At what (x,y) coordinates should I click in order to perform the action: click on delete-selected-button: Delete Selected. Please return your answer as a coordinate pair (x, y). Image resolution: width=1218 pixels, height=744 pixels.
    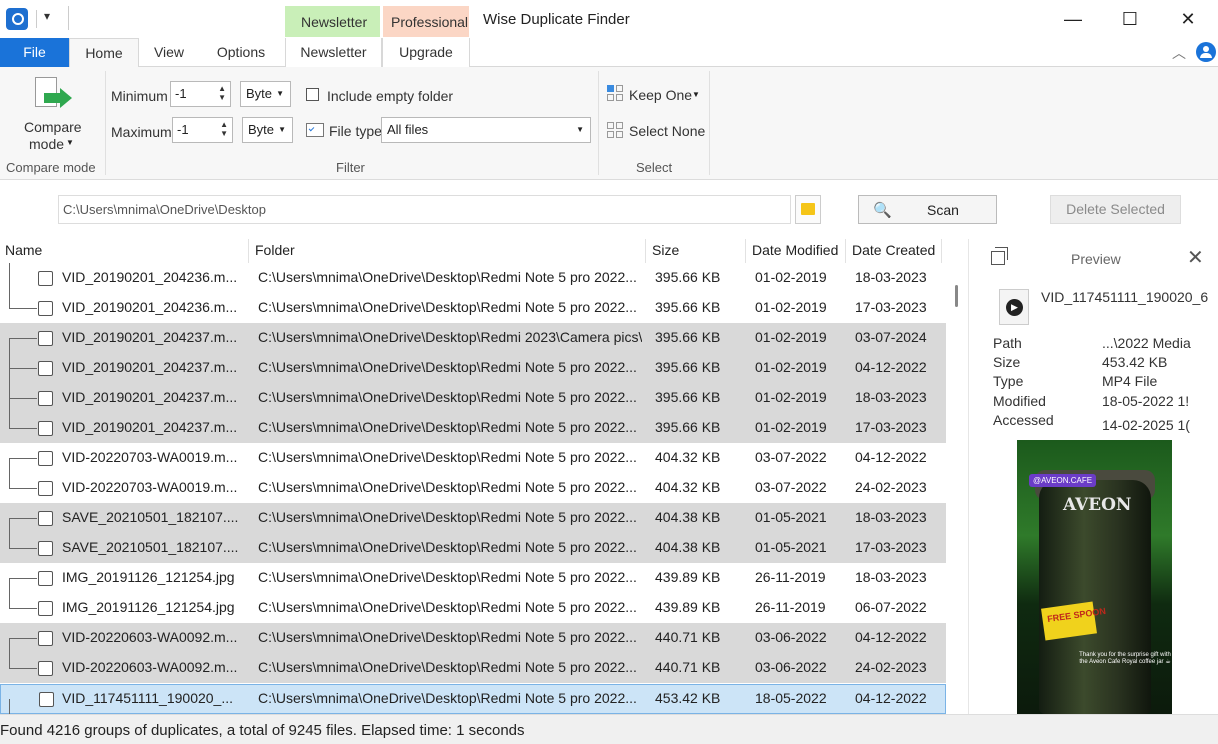
    Looking at the image, I should click on (1115, 209).